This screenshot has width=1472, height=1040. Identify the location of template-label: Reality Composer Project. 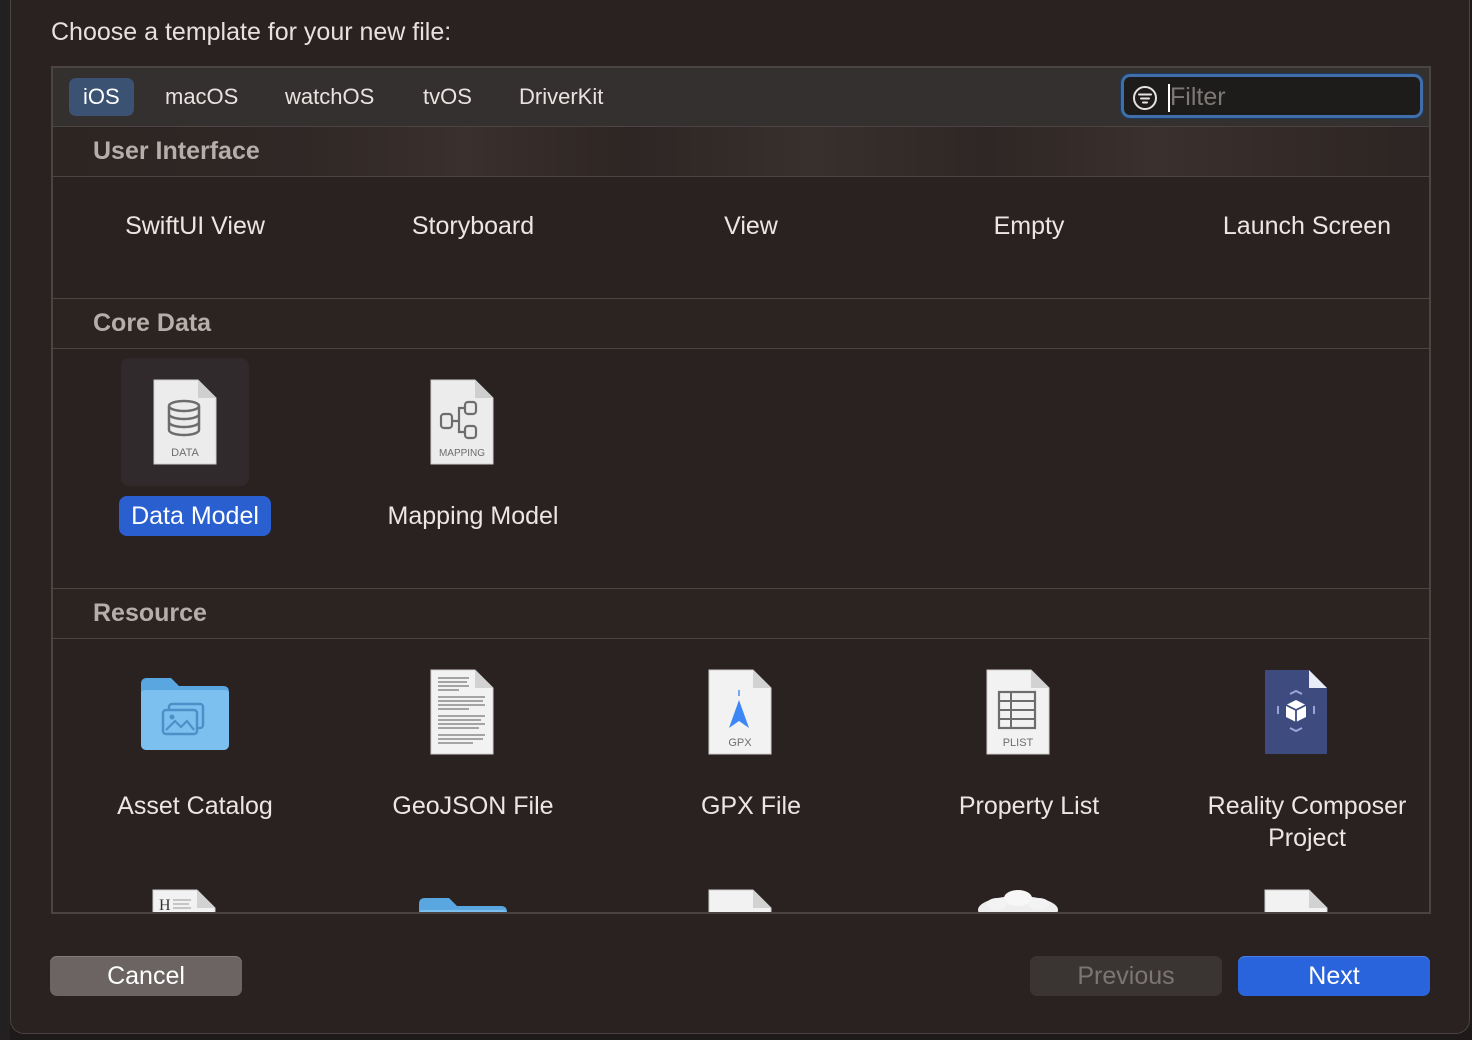
(1307, 822).